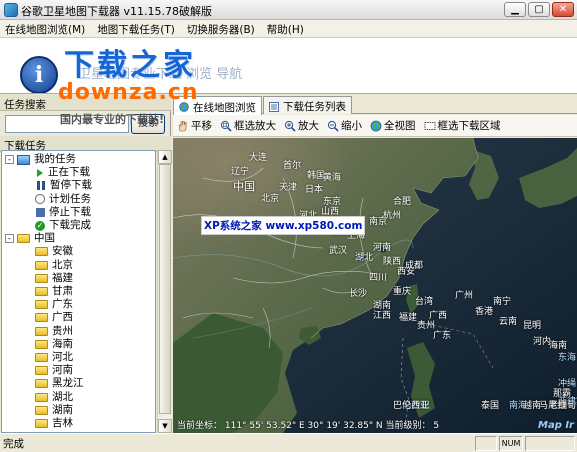 This screenshot has height=452, width=577. What do you see at coordinates (258, 158) in the screenshot?
I see `map-label: 大连` at bounding box center [258, 158].